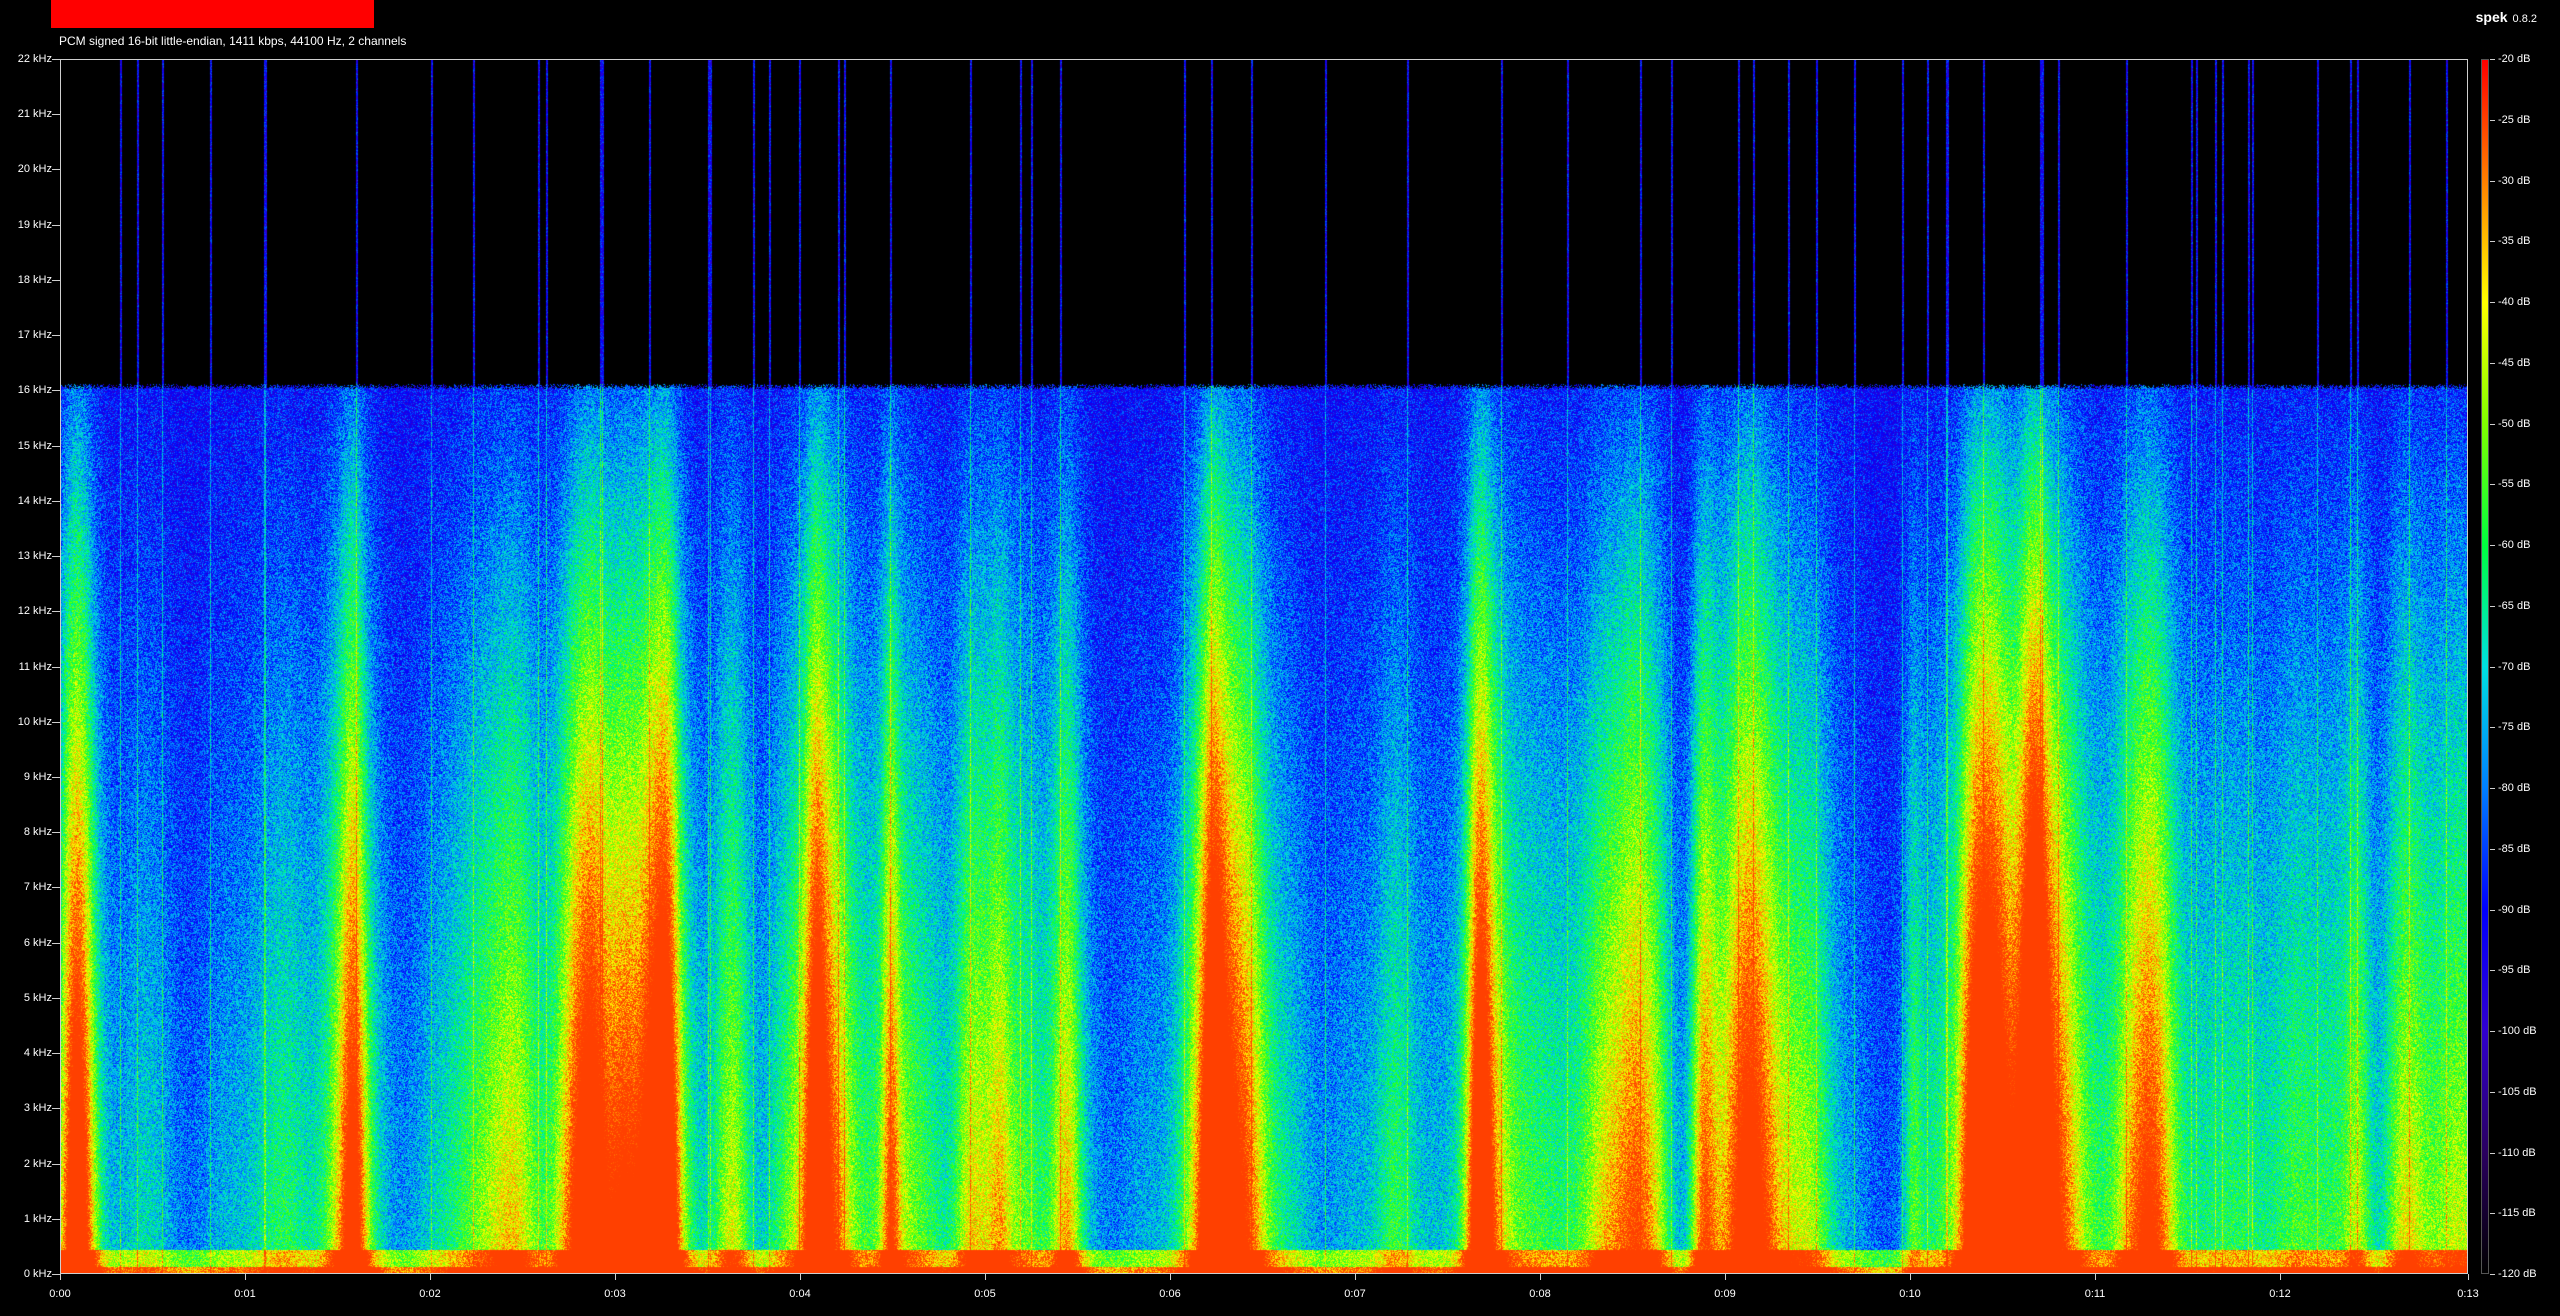 Image resolution: width=2560 pixels, height=1316 pixels. Describe the element at coordinates (37, 1053) in the screenshot. I see `freq-tick-label: 4 kHz` at that location.